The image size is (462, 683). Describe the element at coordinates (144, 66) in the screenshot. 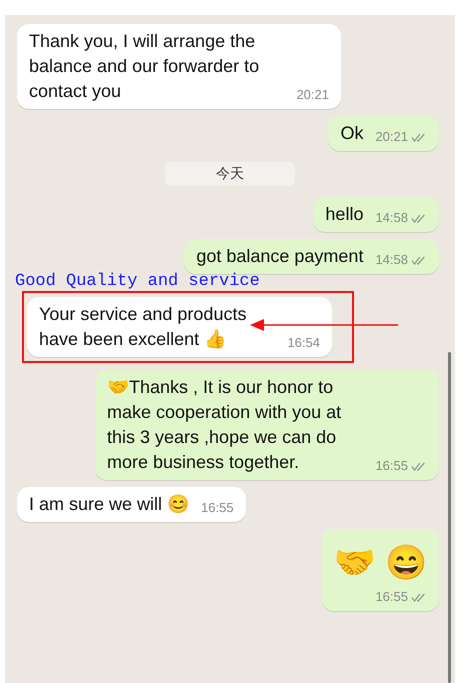

I see `message-text: Thank you, I will arrange the balance and our forwarder to contact you` at that location.